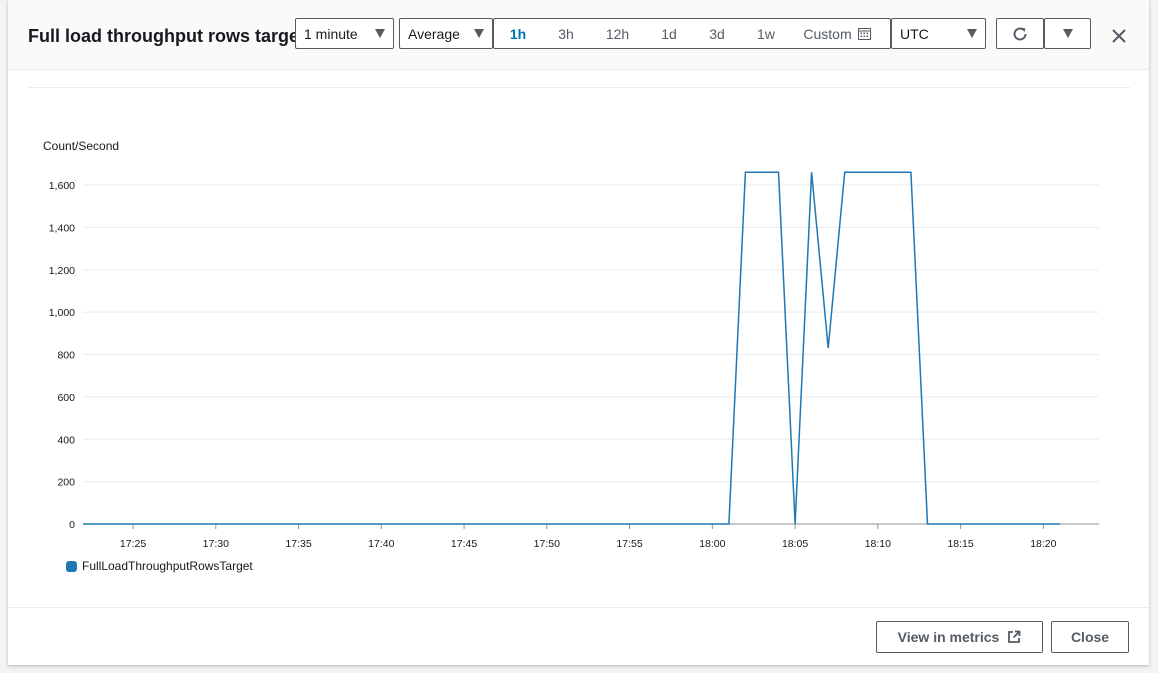  I want to click on x-tick-label: 17:45, so click(464, 544).